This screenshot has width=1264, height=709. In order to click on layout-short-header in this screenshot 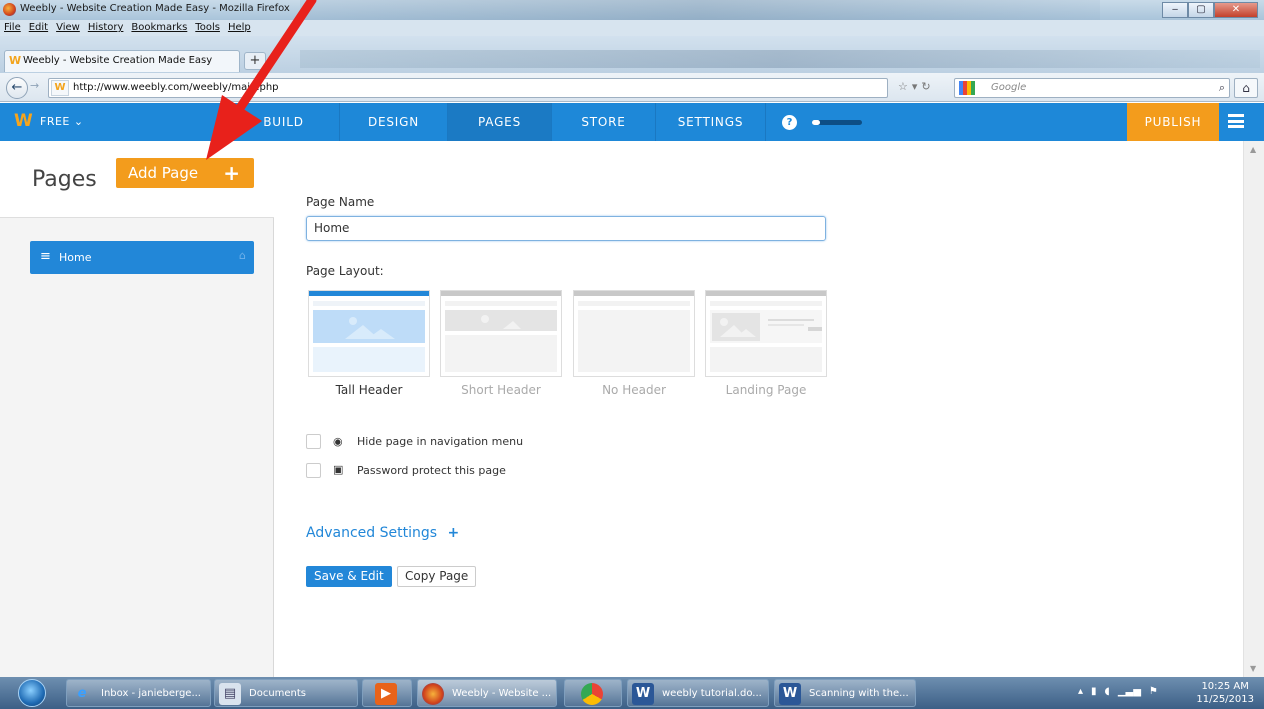, I will do `click(501, 333)`.